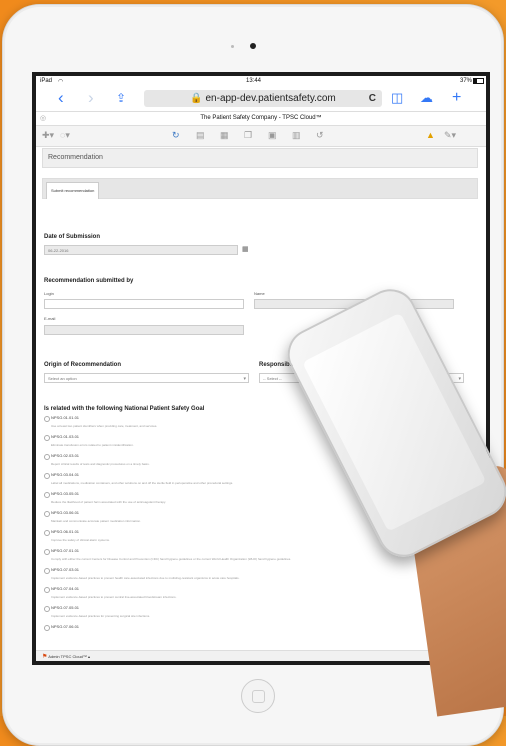  I want to click on lock-icon: 🔒, so click(196, 98).